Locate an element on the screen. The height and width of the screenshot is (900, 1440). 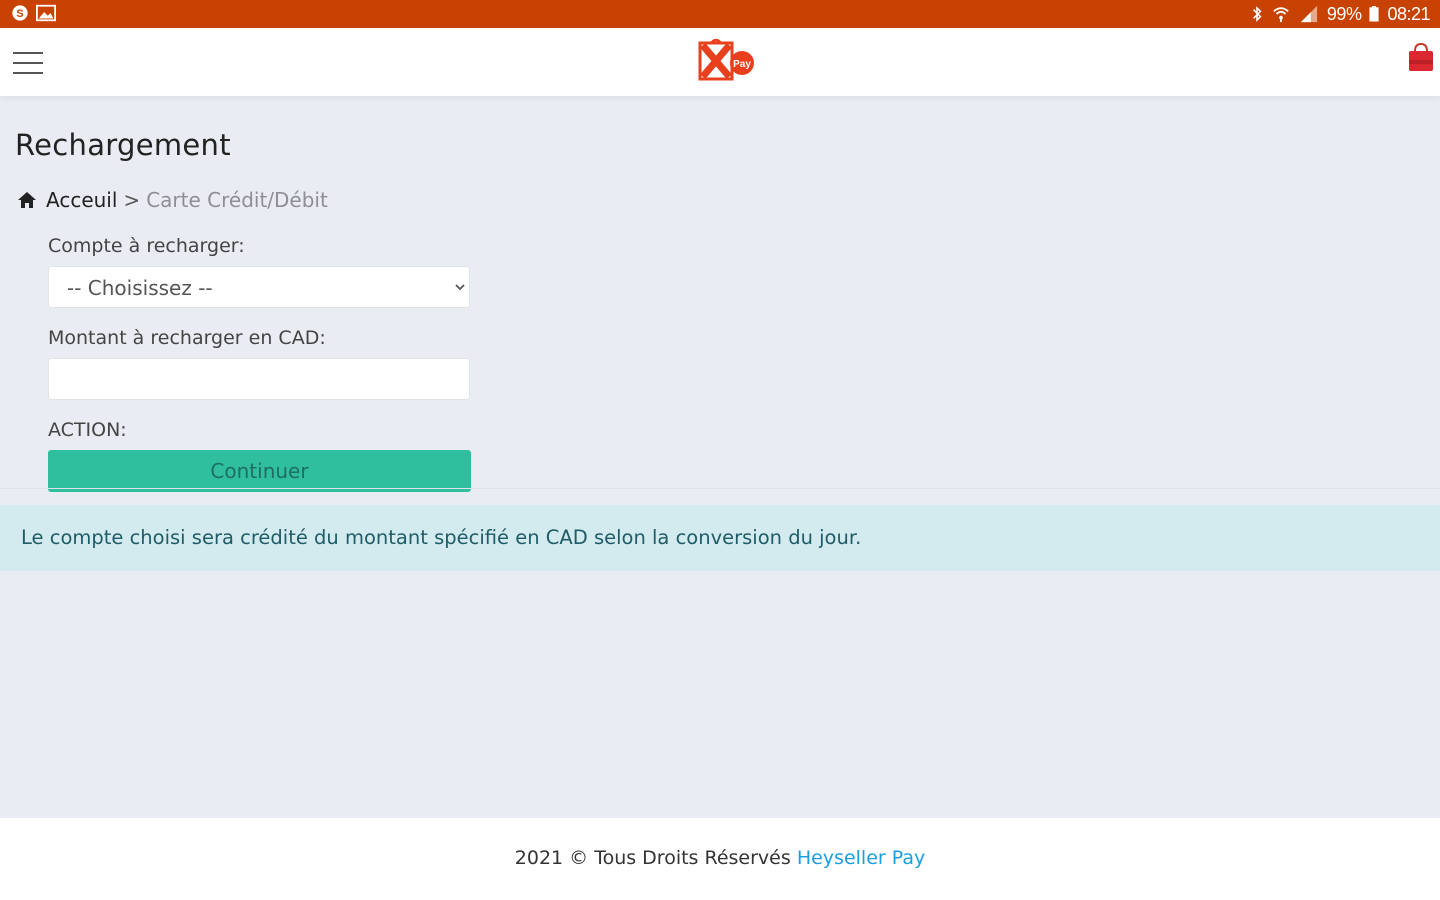
signal-icon is located at coordinates (1309, 14).